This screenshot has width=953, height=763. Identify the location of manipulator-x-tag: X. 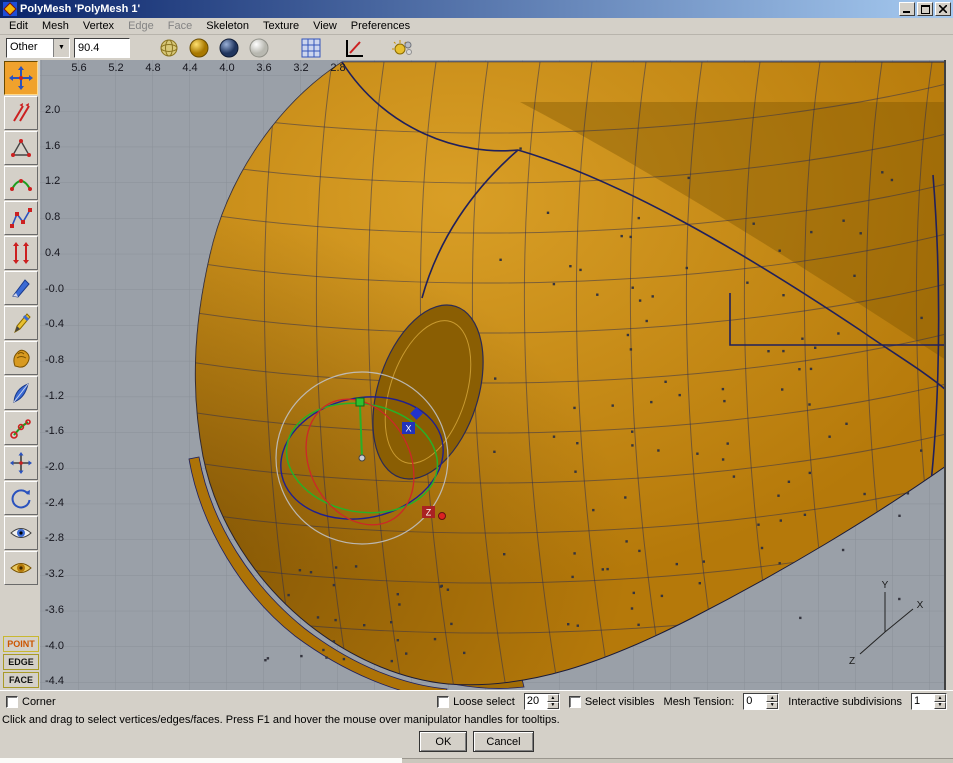
(408, 428).